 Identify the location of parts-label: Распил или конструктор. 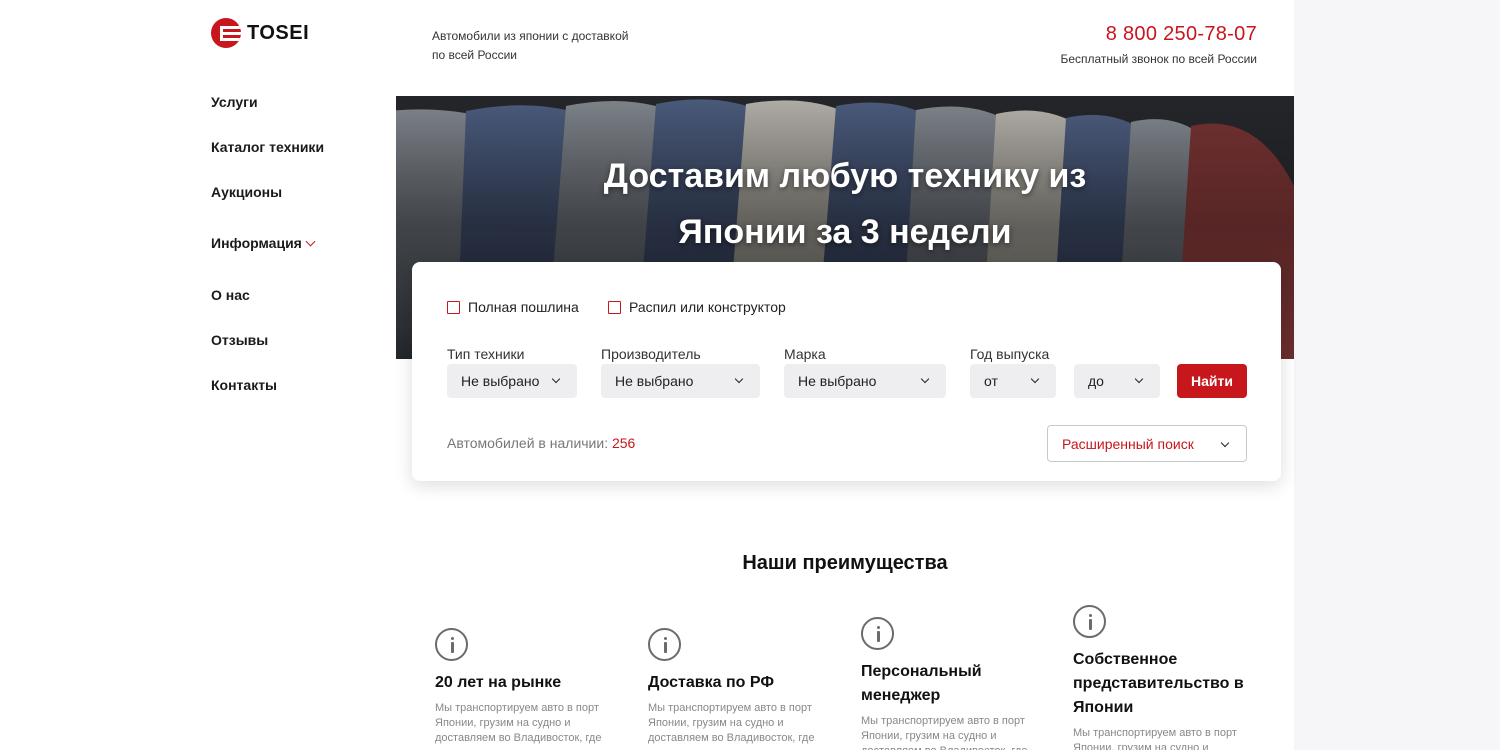
(707, 307).